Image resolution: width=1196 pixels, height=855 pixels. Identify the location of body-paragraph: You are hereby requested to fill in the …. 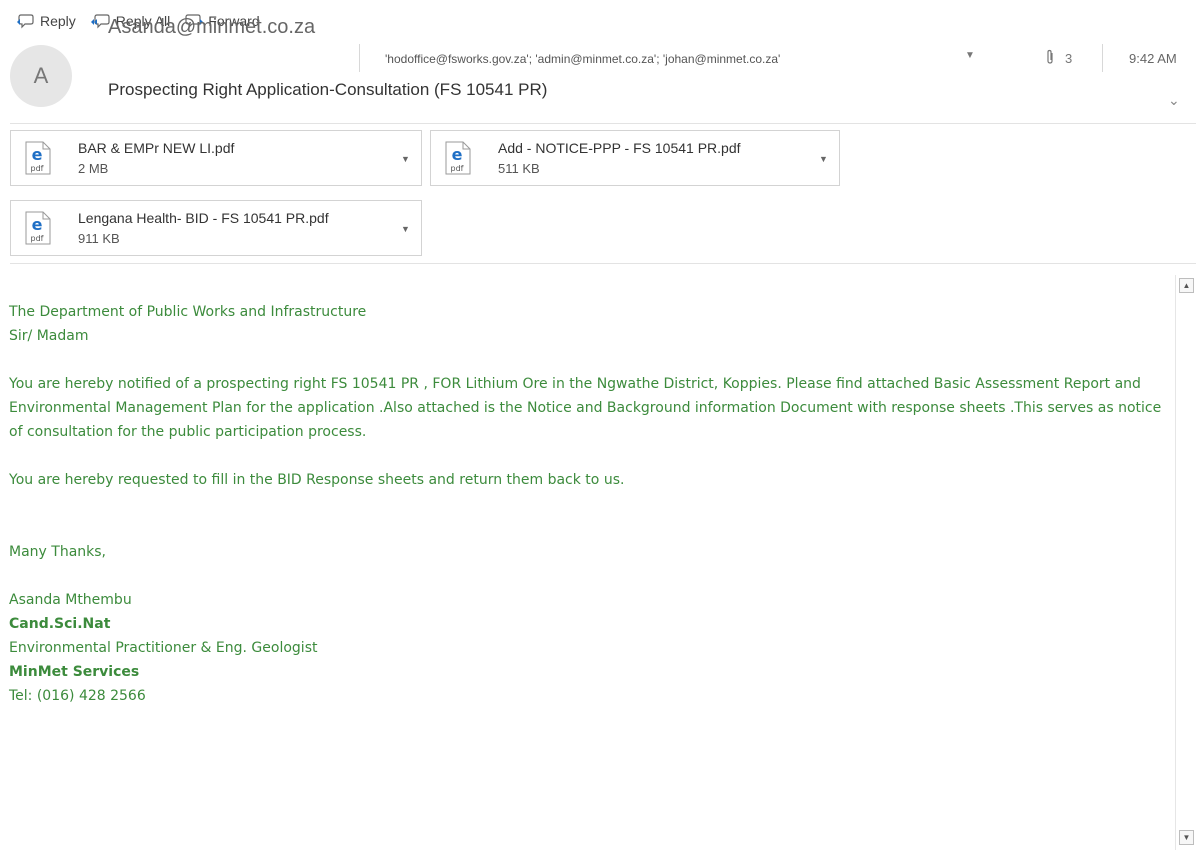
(317, 480).